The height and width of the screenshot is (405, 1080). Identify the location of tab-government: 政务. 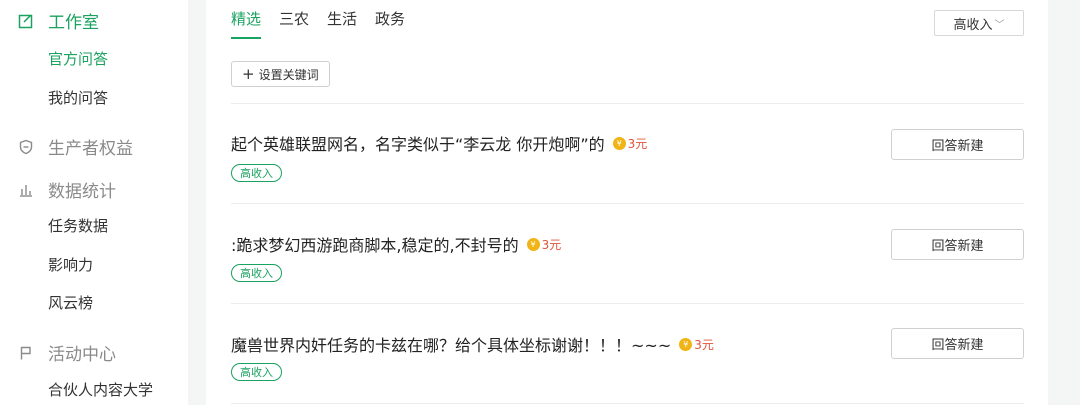
(390, 23).